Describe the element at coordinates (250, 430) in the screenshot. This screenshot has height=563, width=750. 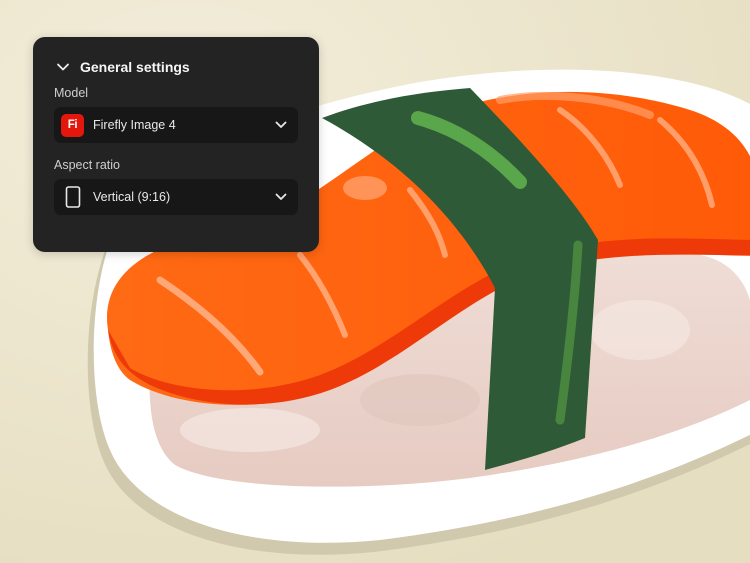
I see `rice-highlight` at that location.